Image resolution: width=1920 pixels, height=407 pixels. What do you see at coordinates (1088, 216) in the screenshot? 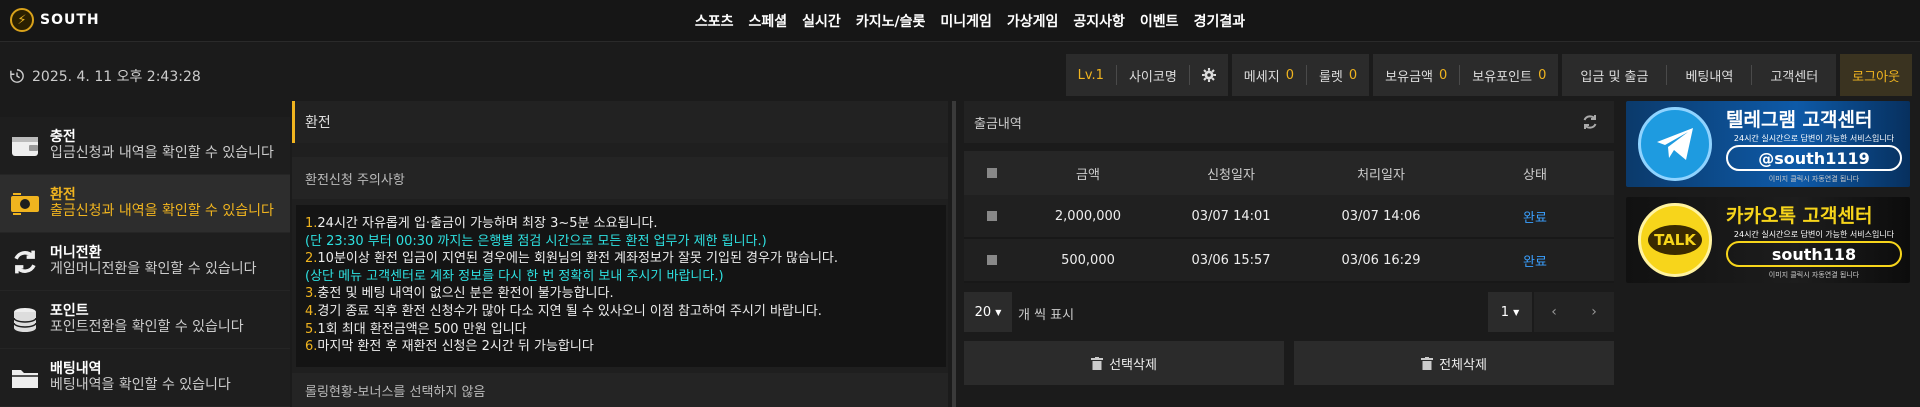
I see `amount-cell: 2,000,000` at bounding box center [1088, 216].